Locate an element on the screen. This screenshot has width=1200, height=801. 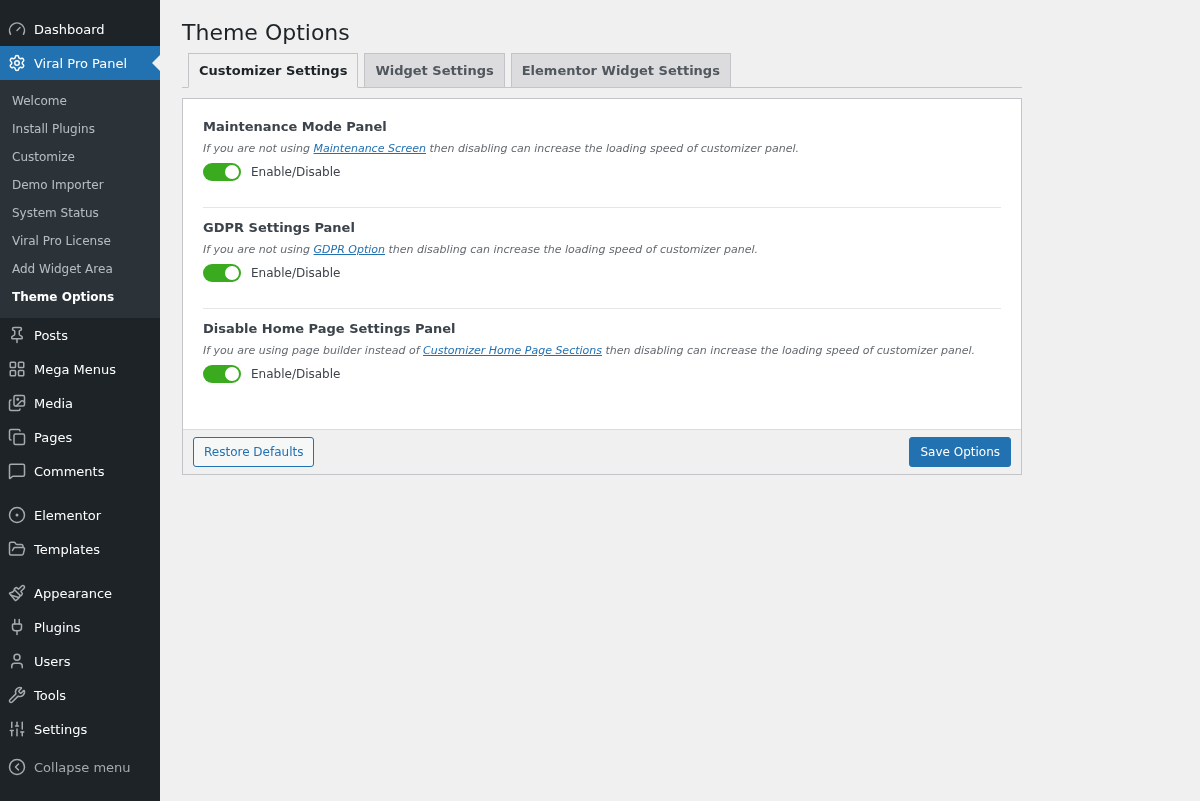
option-title: Disable Home Page Settings Panel is located at coordinates (330, 328).